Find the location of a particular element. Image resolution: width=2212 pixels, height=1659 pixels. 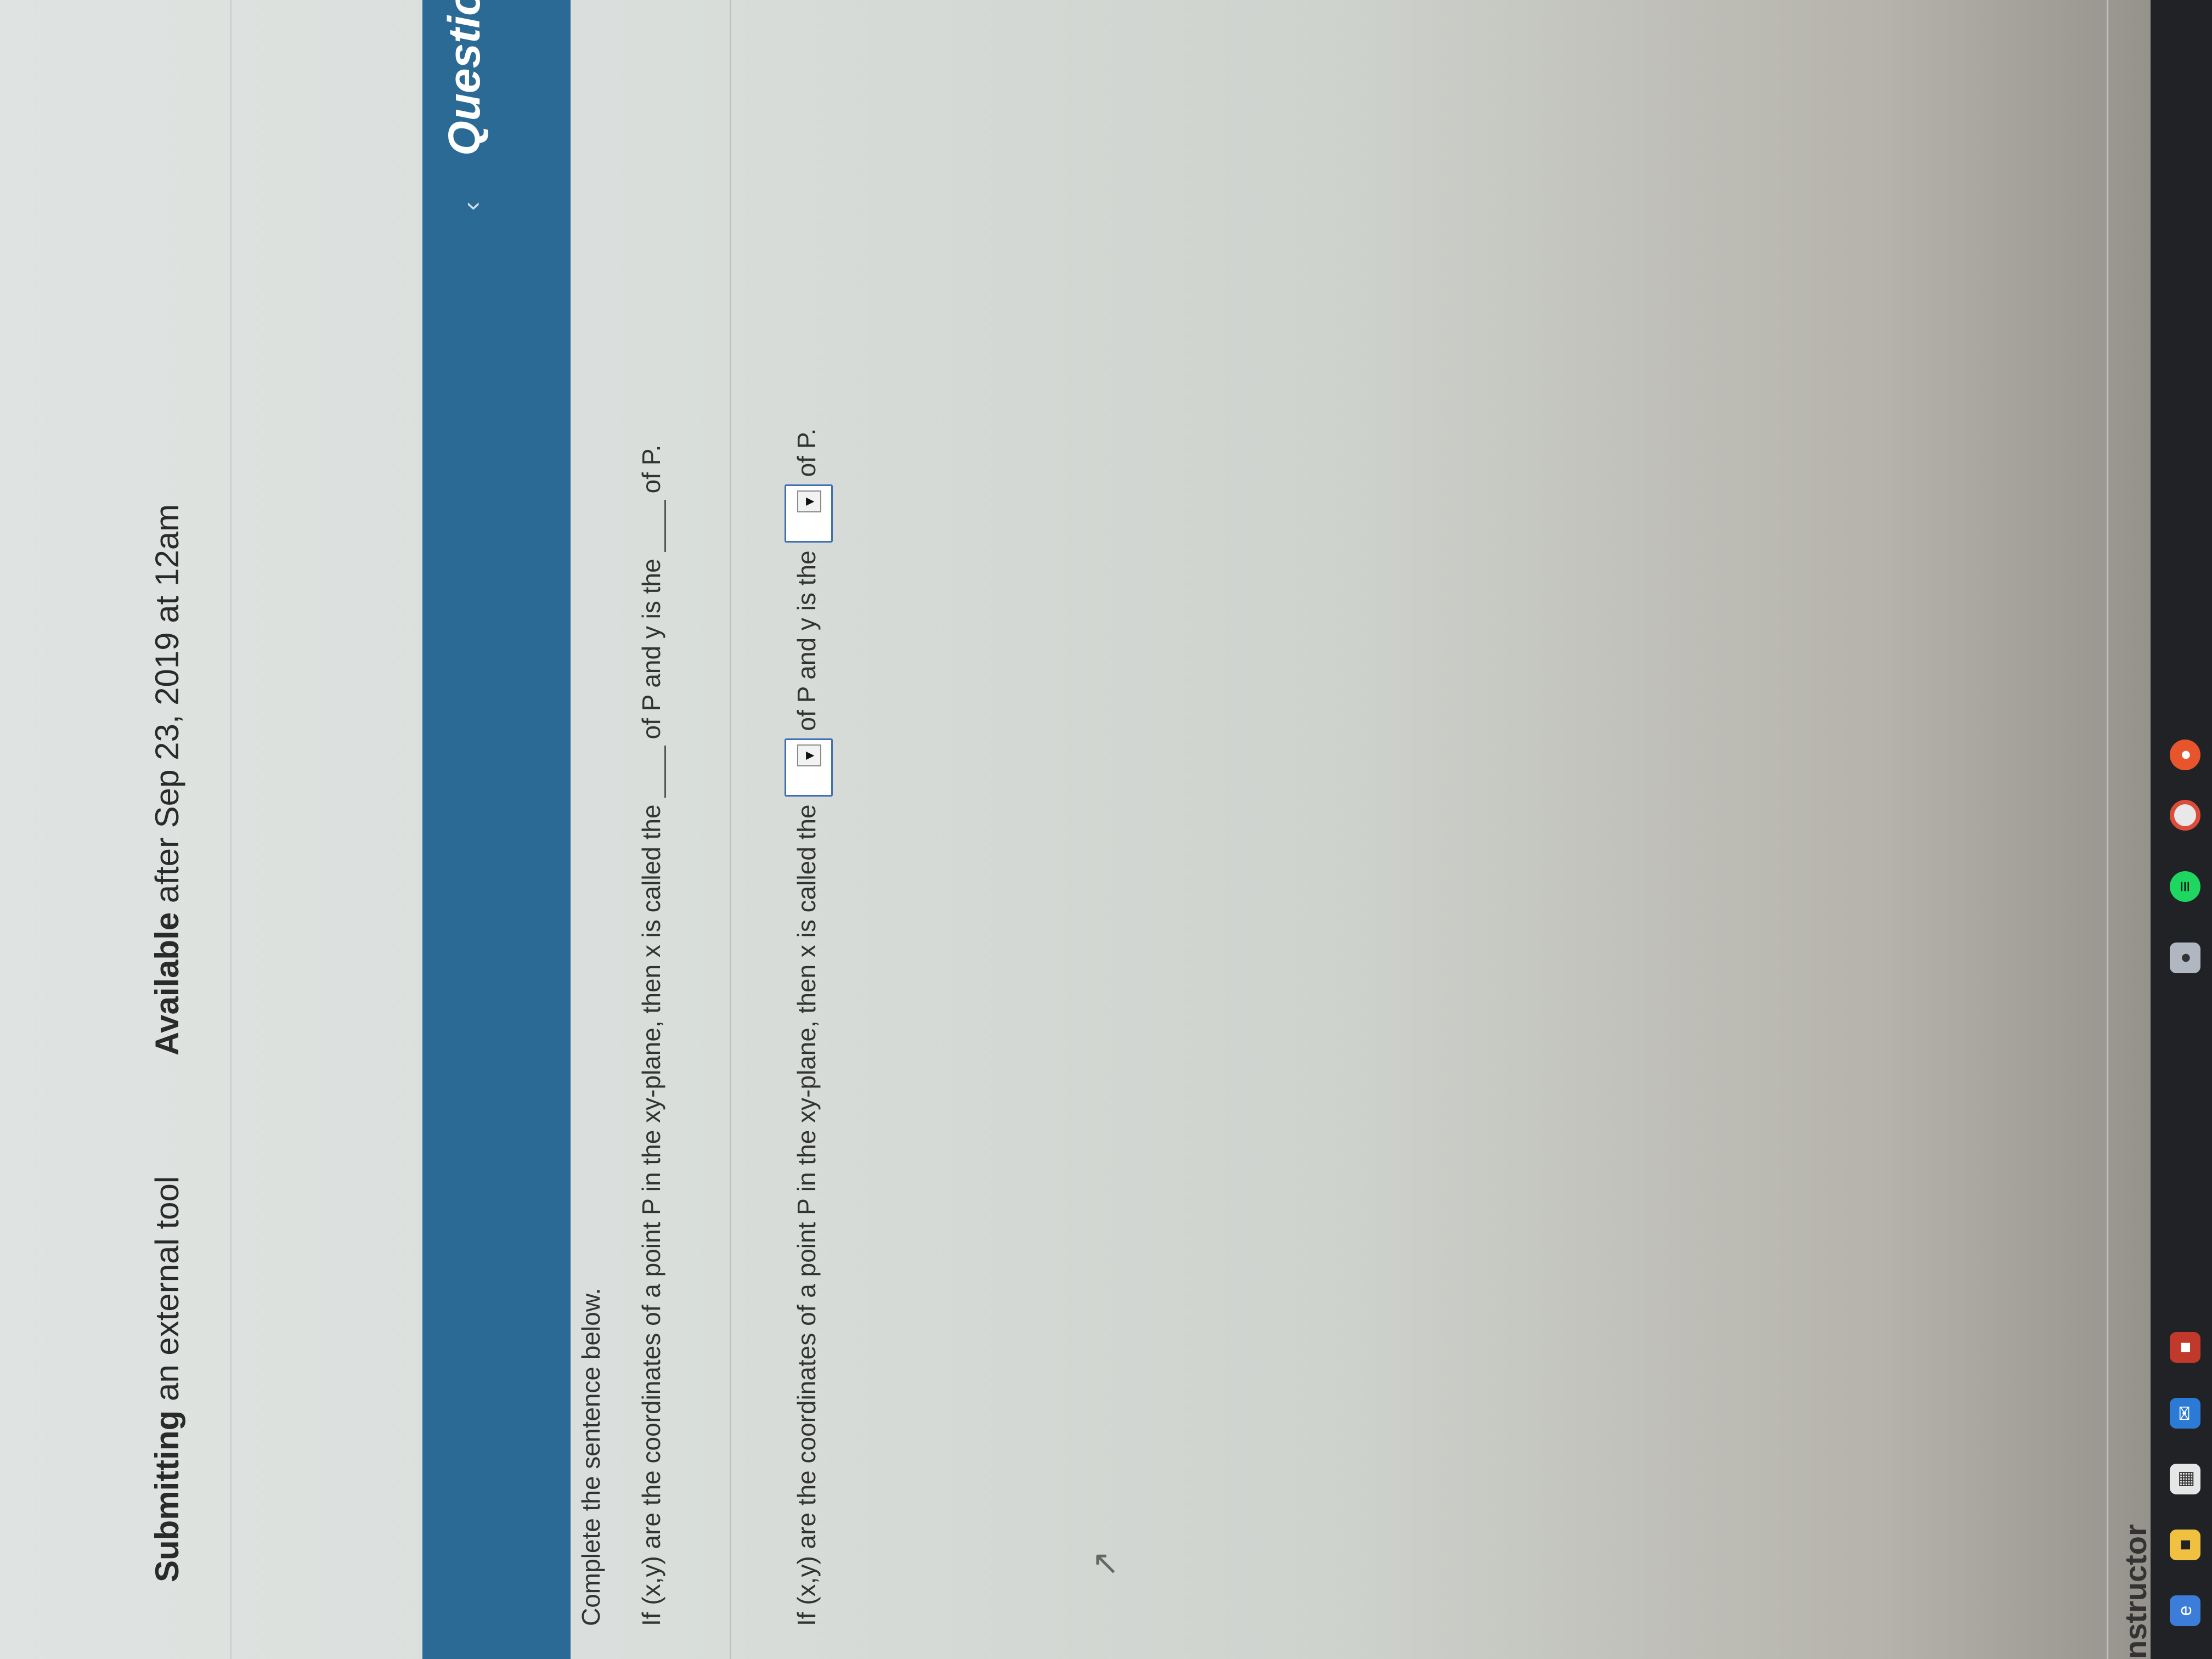

footer-label: nstructor is located at coordinates (2135, 1592).